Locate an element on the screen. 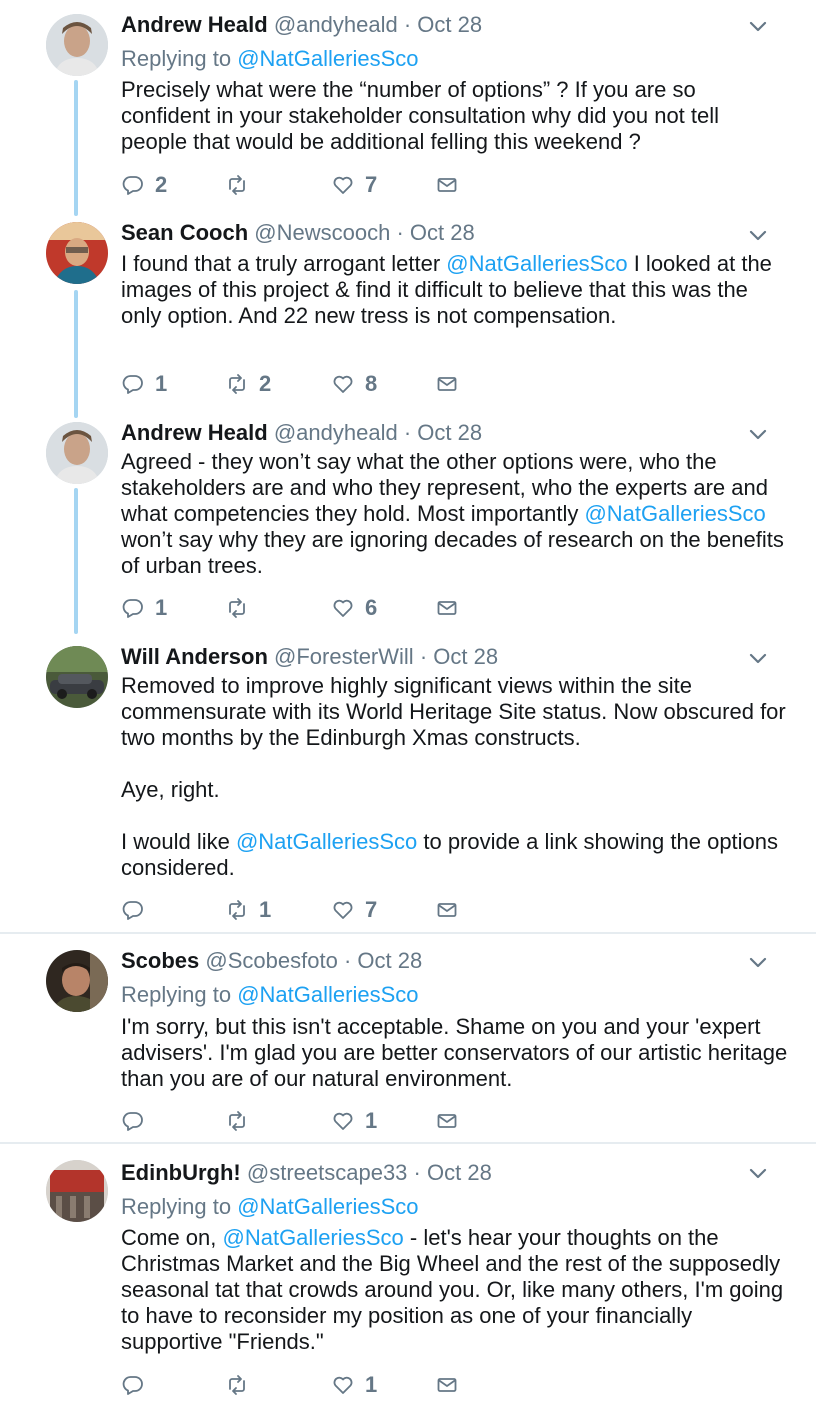  tweet-header: Sean Cooch @Newscooch · Oct 28 is located at coordinates (298, 233).